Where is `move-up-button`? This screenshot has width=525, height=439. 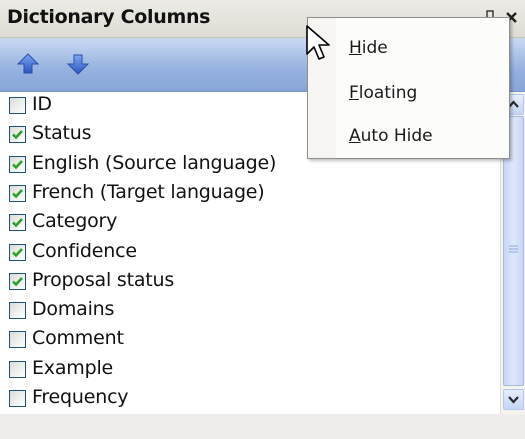 move-up-button is located at coordinates (28, 64).